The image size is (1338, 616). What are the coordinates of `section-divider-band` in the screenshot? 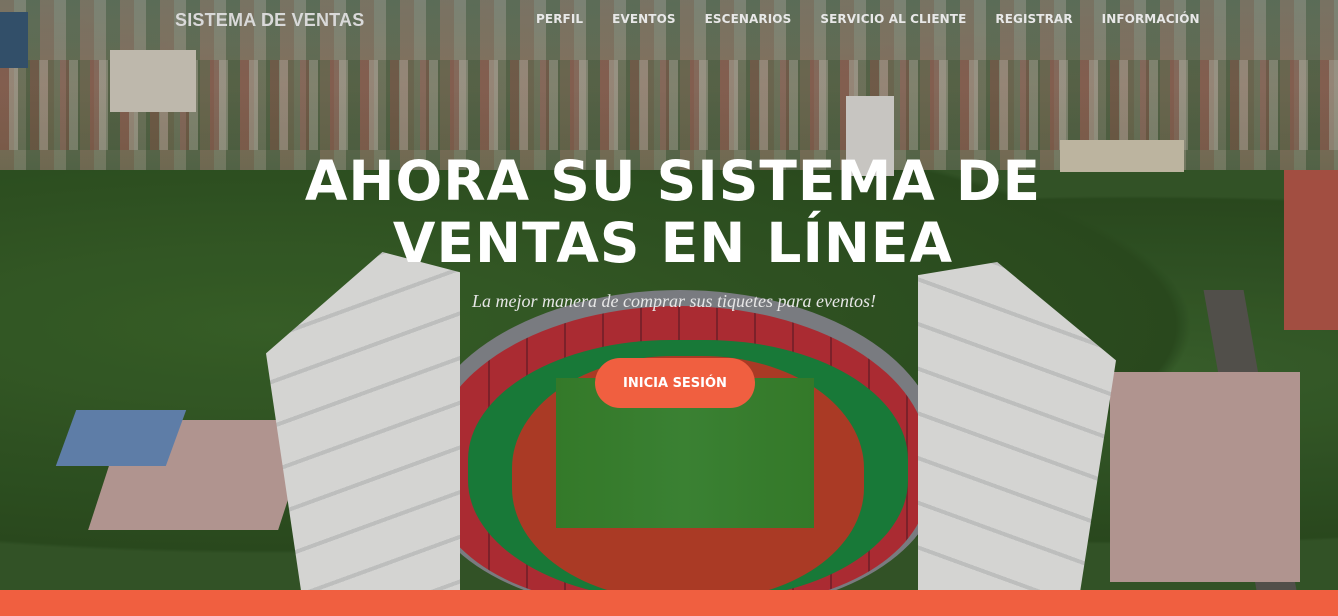 It's located at (669, 603).